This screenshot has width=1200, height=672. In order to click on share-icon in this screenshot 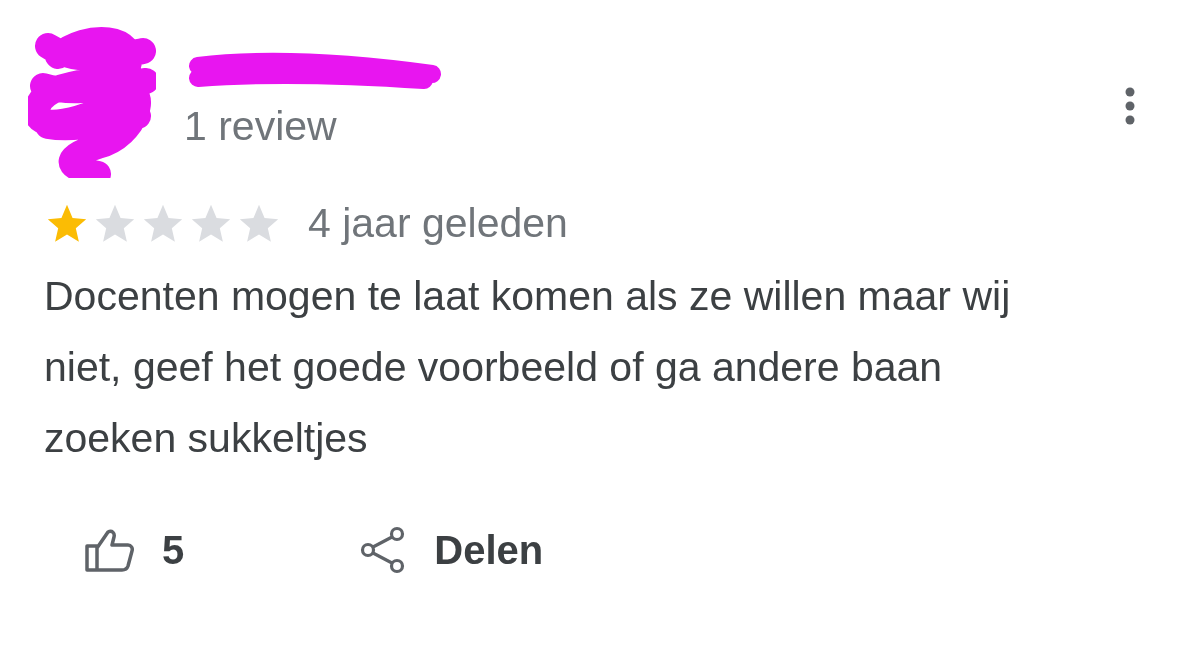, I will do `click(383, 550)`.